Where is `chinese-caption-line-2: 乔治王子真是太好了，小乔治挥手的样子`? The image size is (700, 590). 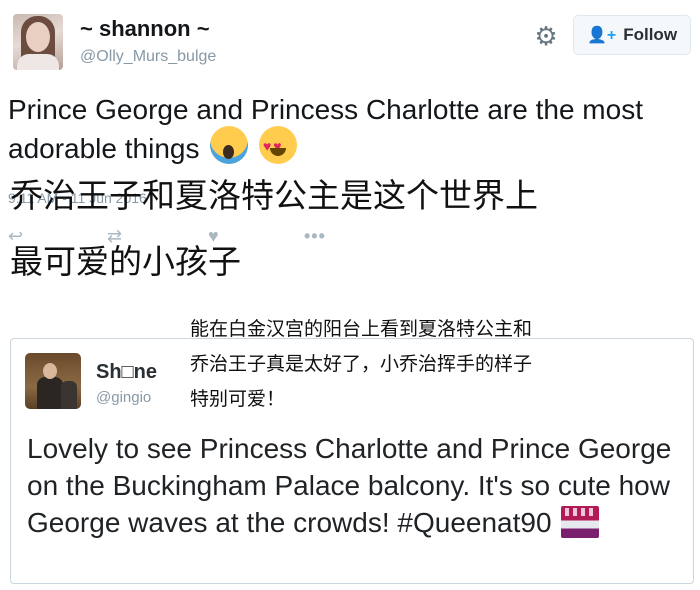 chinese-caption-line-2: 乔治王子真是太好了，小乔治挥手的样子 is located at coordinates (361, 364).